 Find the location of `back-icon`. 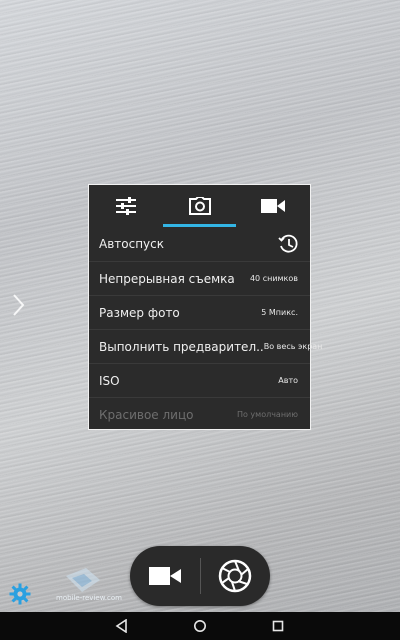

back-icon is located at coordinates (121, 626).